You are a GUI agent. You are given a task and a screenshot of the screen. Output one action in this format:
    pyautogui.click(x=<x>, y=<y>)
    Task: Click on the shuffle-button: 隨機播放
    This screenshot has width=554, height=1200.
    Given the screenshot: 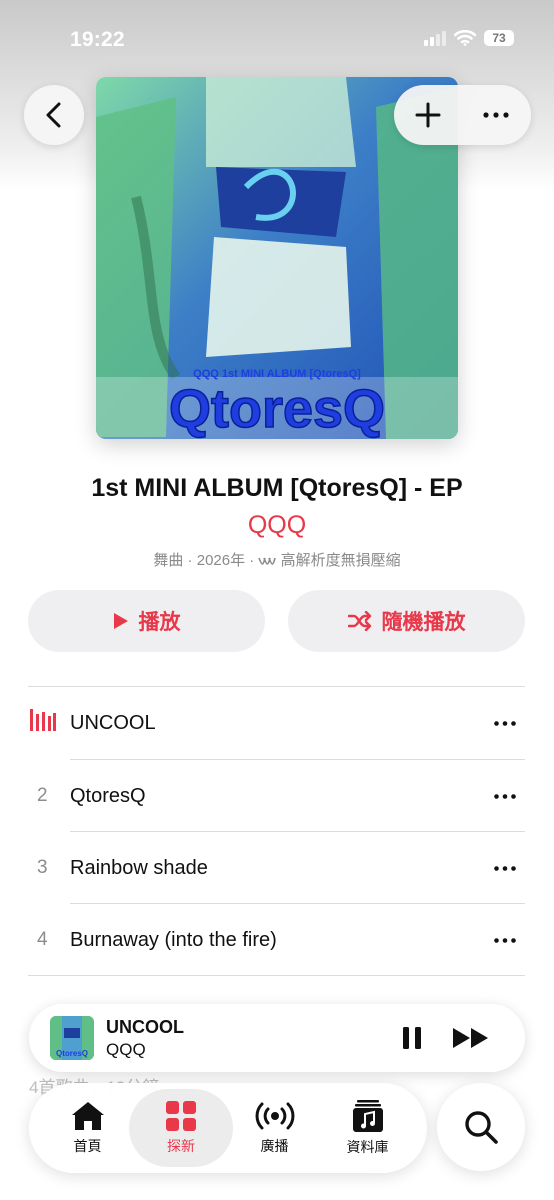 What is the action you would take?
    pyautogui.click(x=406, y=621)
    